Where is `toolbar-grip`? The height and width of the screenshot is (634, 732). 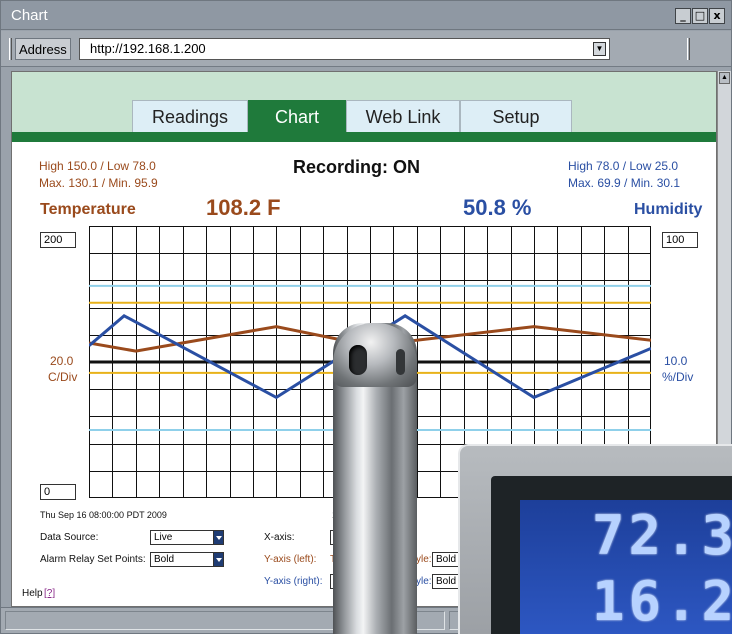 toolbar-grip is located at coordinates (10, 49).